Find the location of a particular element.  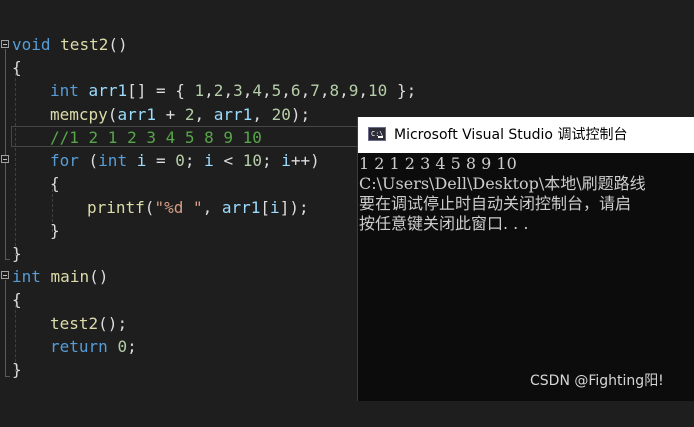

function-name: memcpy is located at coordinates (79, 114).